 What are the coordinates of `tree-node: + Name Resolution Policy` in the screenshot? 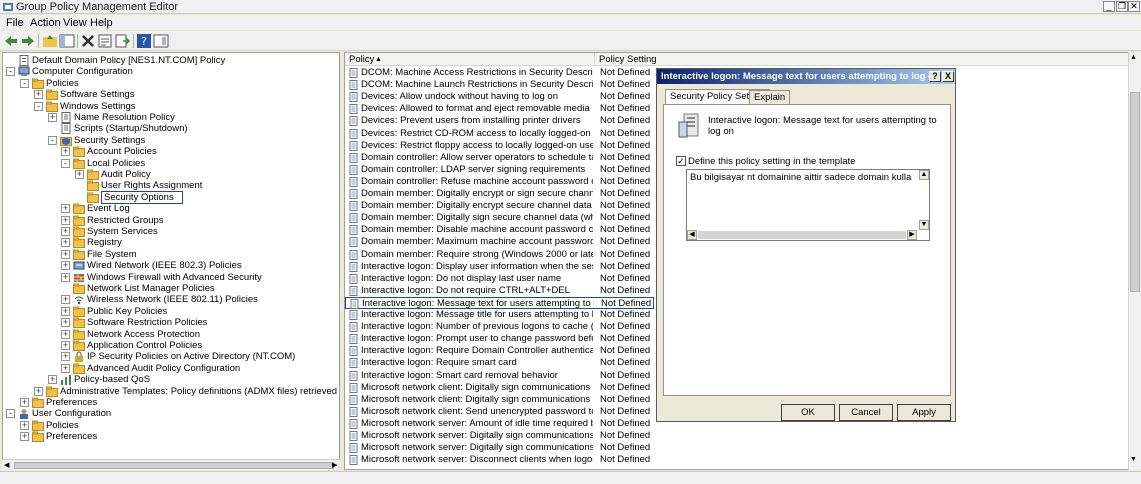 It's located at (171, 117).